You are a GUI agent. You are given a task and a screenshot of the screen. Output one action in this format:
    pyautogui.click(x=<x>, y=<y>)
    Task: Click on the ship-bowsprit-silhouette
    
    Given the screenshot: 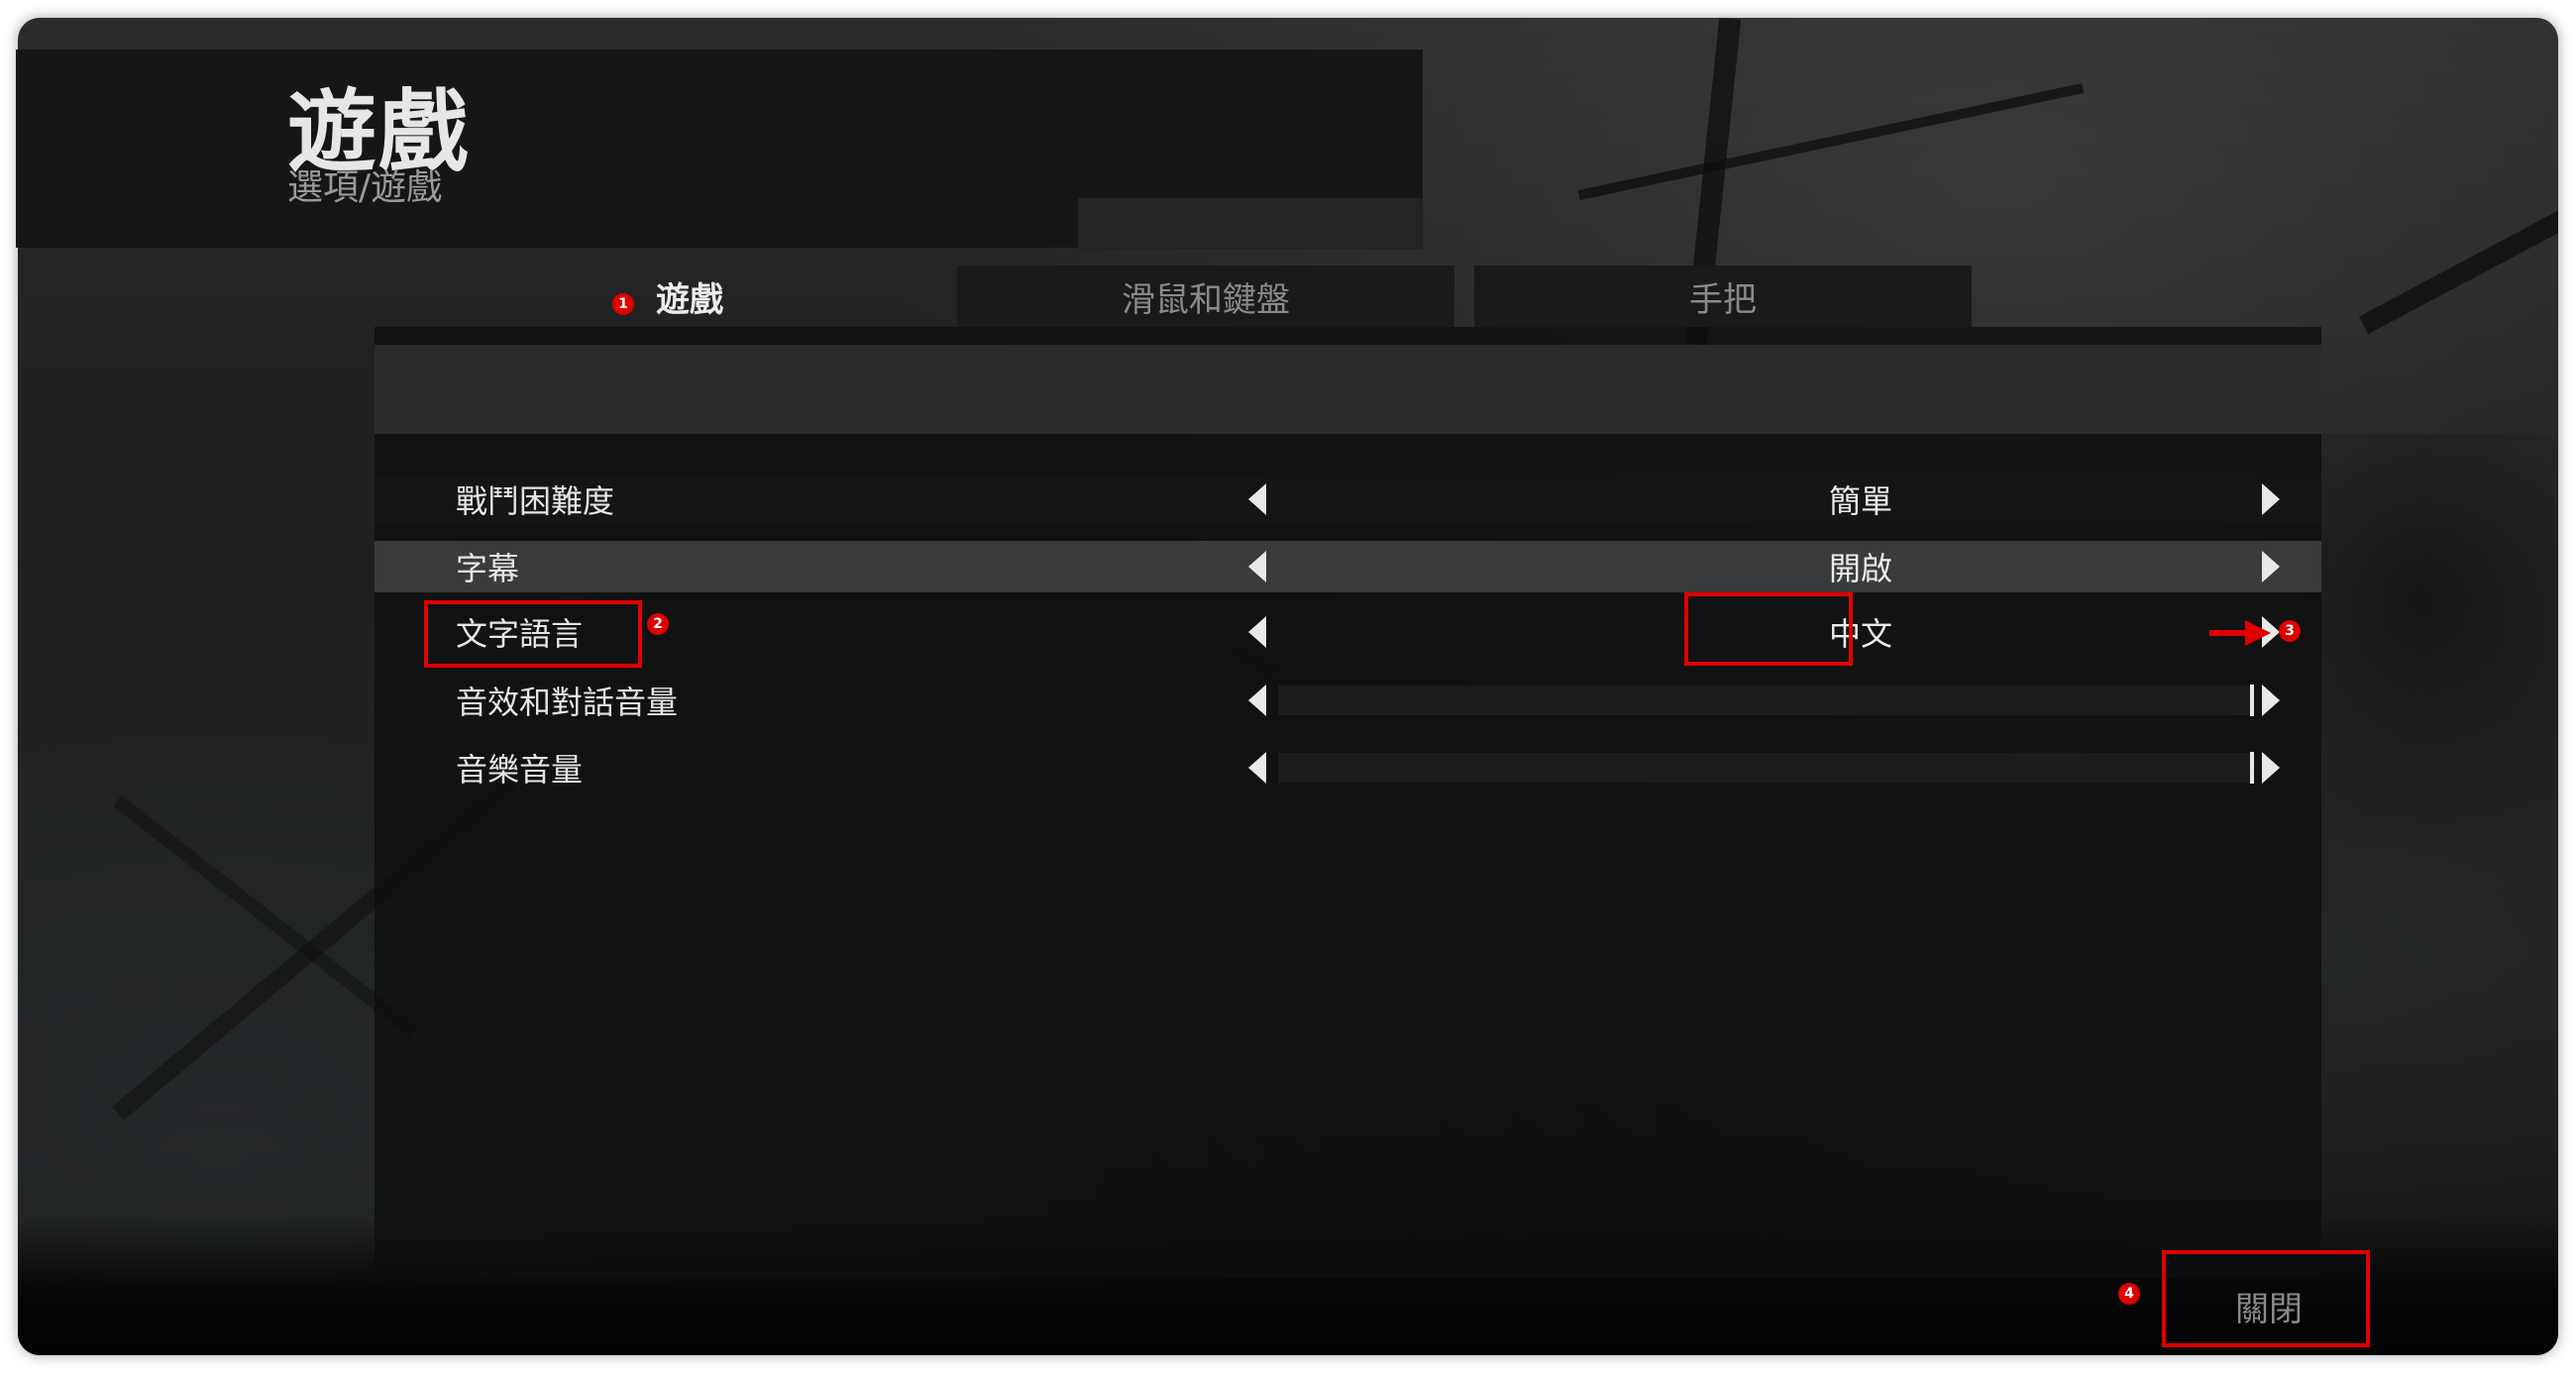 What is the action you would take?
    pyautogui.click(x=2458, y=256)
    